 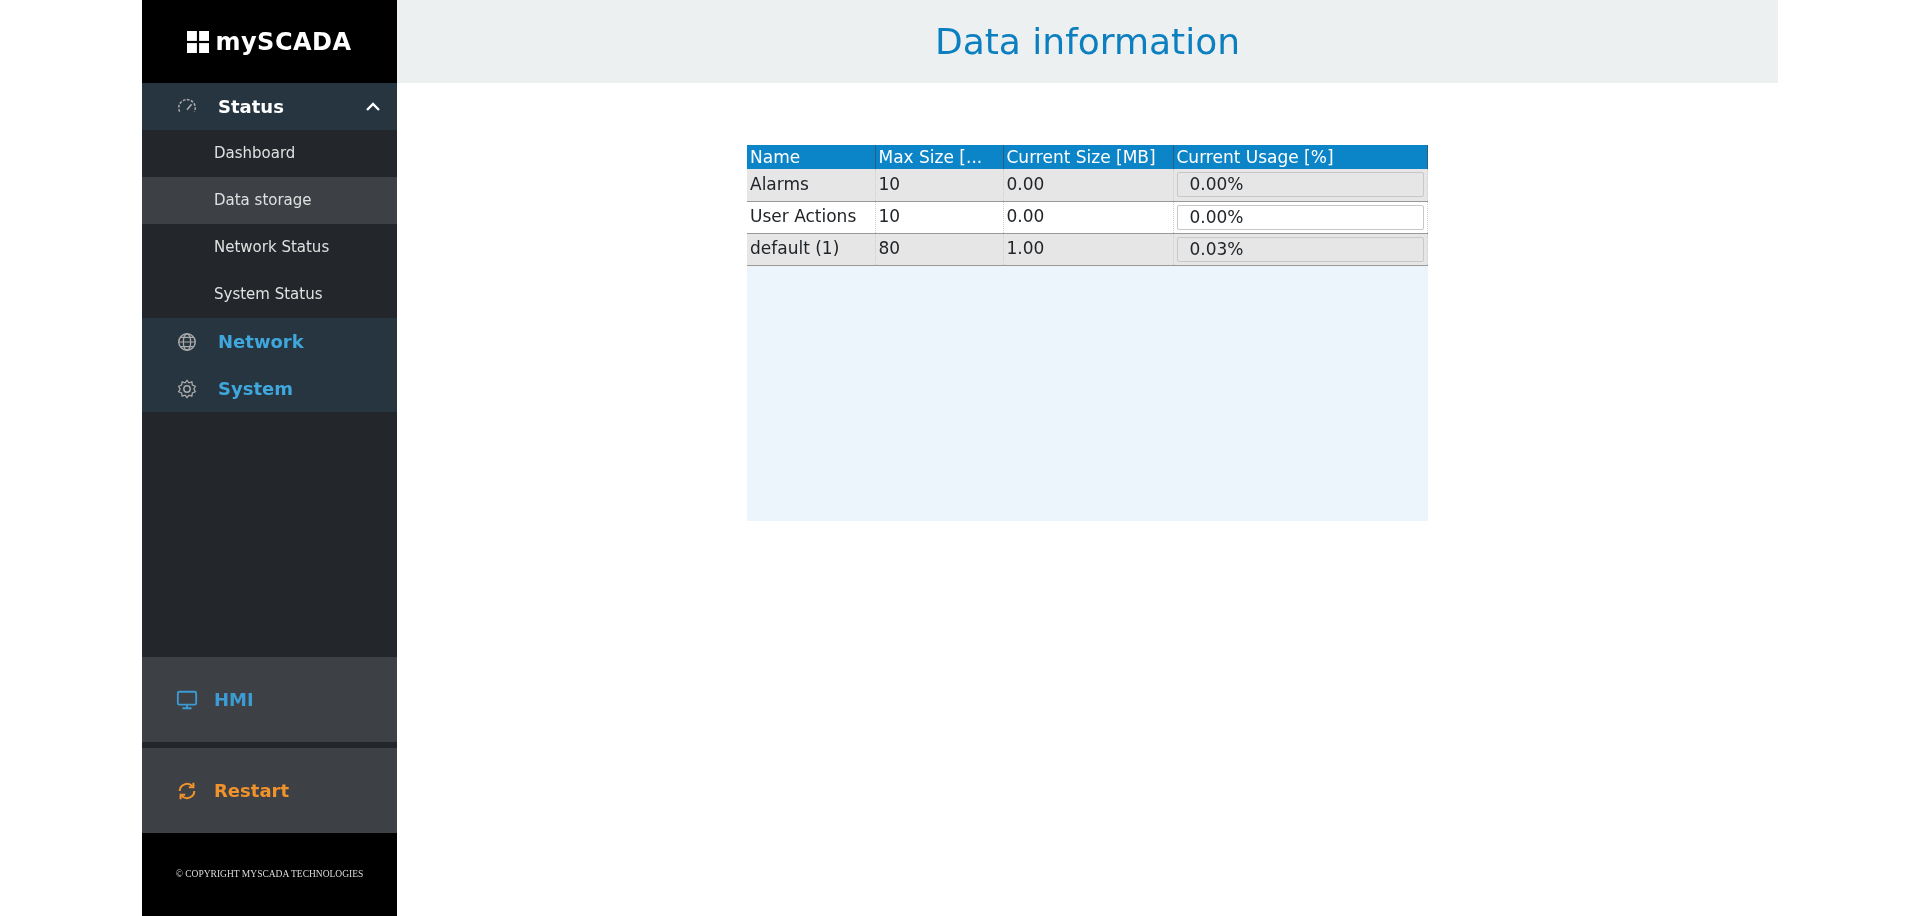 I want to click on copyright-text: © COPYRIGHT MYSCADA TECHNOLOGIES, so click(x=269, y=874).